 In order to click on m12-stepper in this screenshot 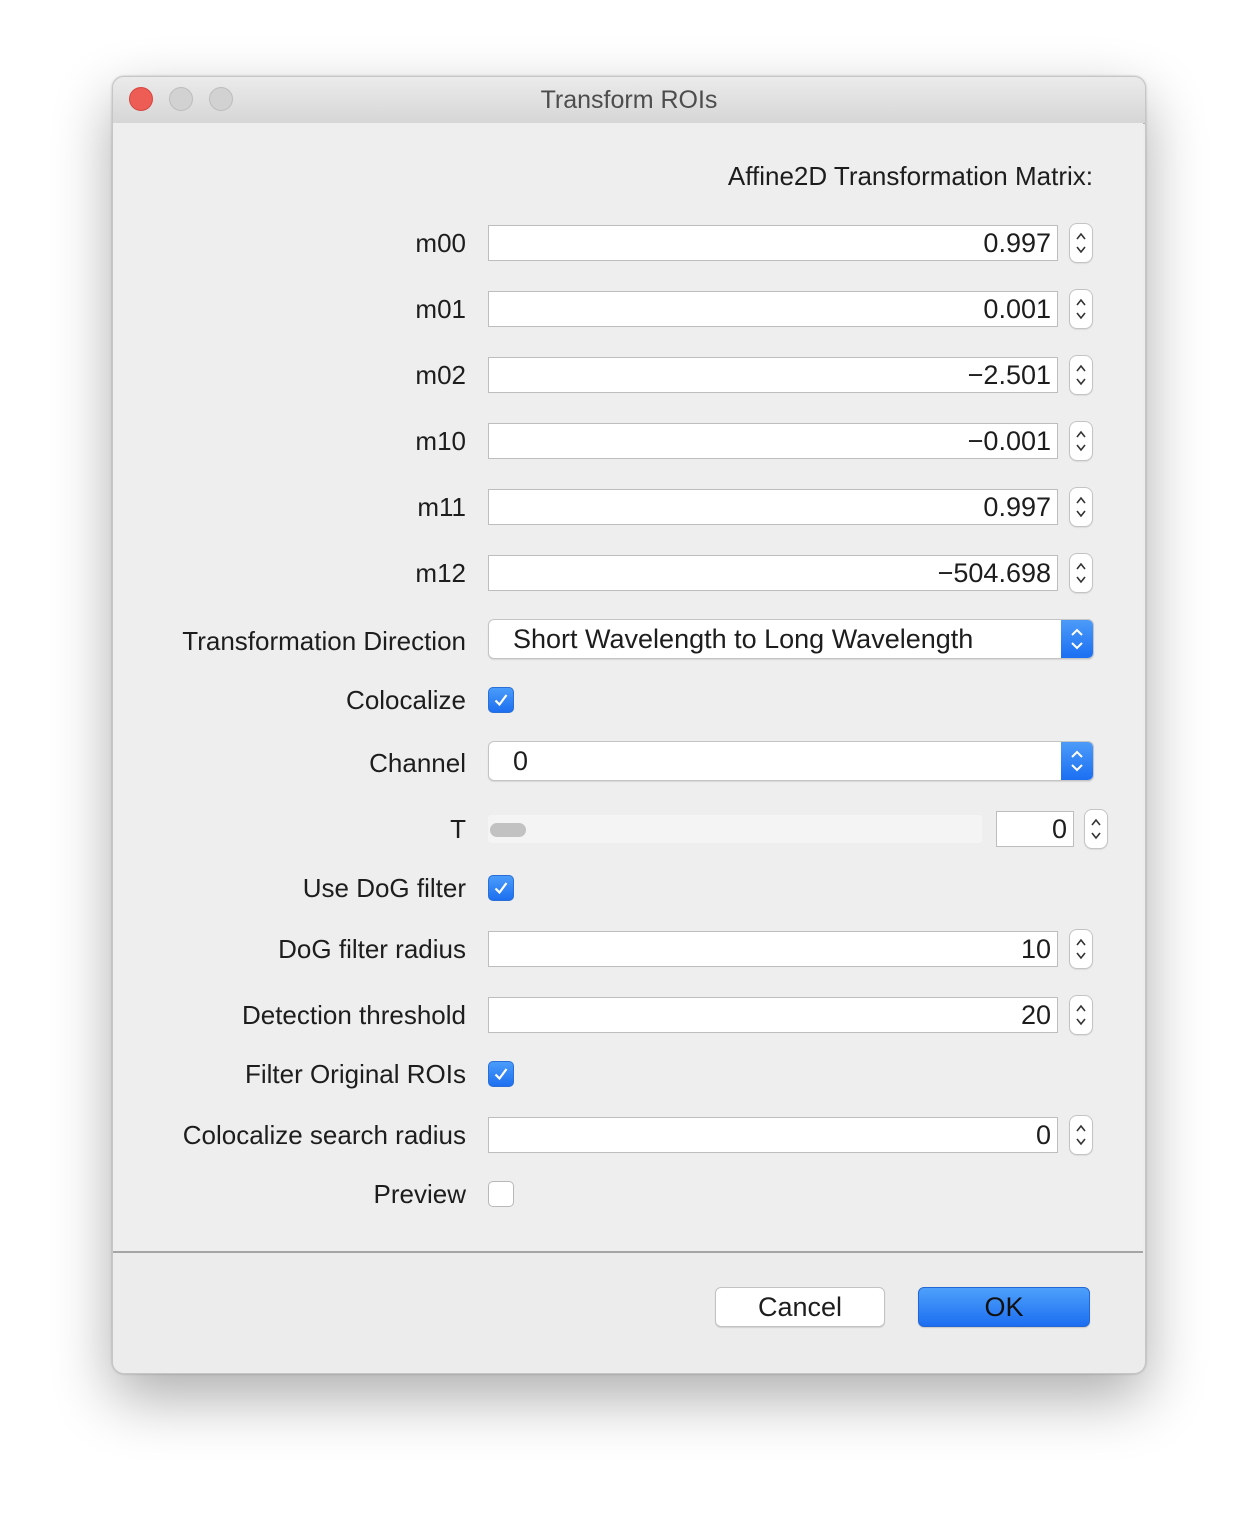, I will do `click(1081, 573)`.